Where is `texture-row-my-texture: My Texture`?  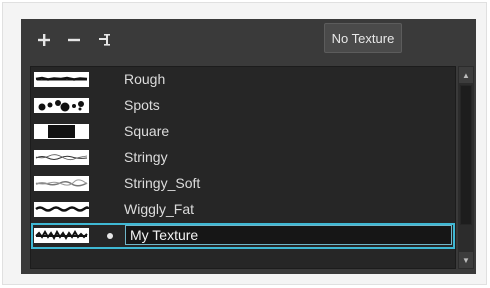
texture-row-my-texture: My Texture is located at coordinates (243, 236).